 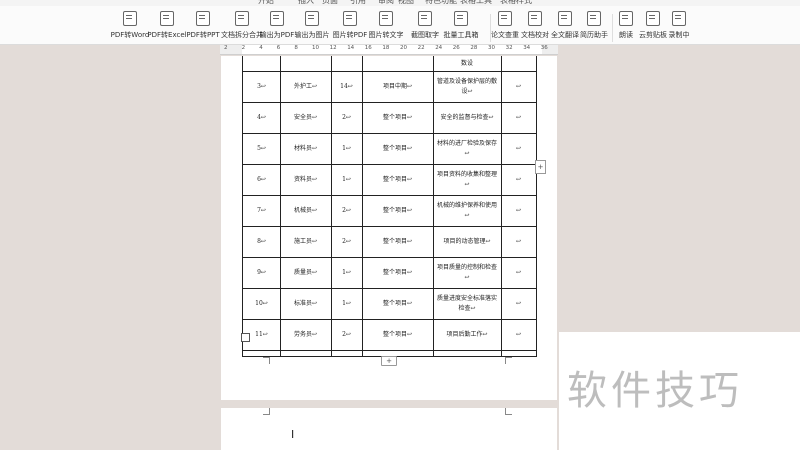 What do you see at coordinates (456, 48) in the screenshot?
I see `ruler-tick-label: 26` at bounding box center [456, 48].